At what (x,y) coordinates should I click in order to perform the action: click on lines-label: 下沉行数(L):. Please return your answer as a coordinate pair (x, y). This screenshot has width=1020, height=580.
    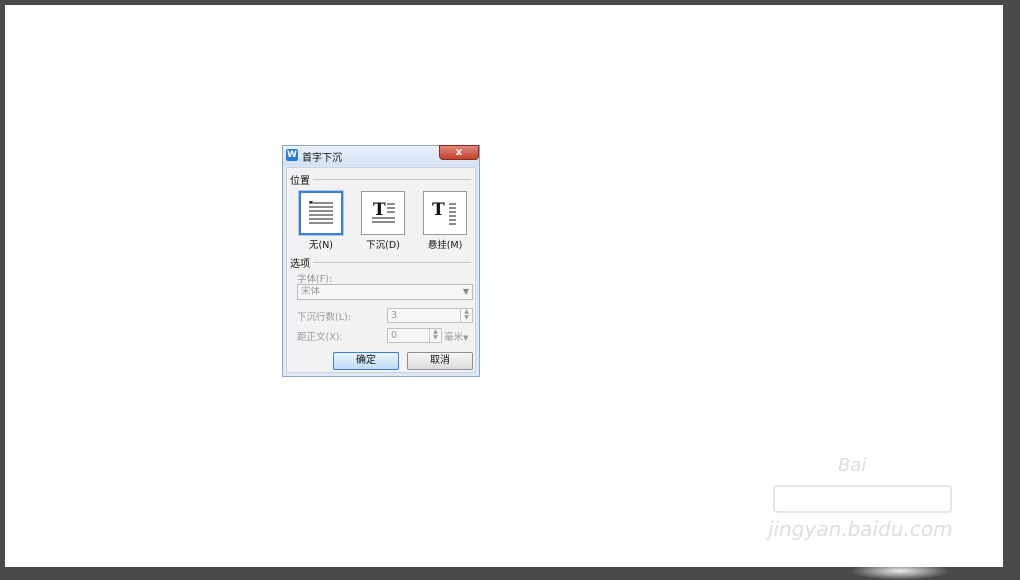
    Looking at the image, I should click on (324, 317).